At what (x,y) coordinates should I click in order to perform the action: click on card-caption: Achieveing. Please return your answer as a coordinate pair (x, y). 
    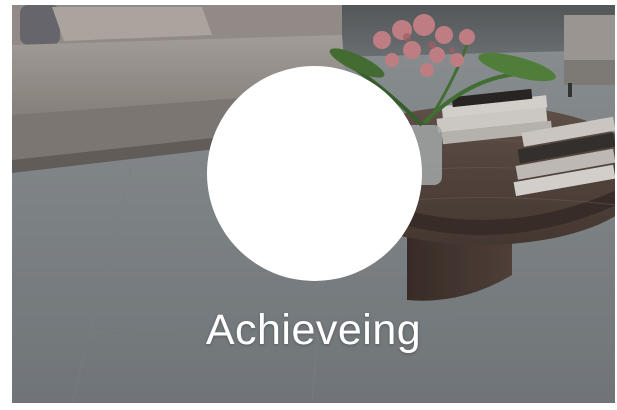
    Looking at the image, I should click on (313, 330).